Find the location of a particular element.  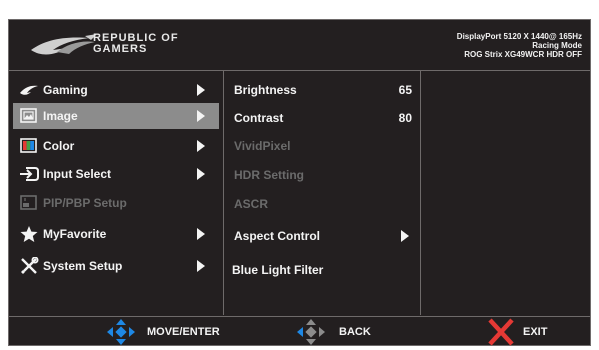

back-label: BACK is located at coordinates (355, 332).